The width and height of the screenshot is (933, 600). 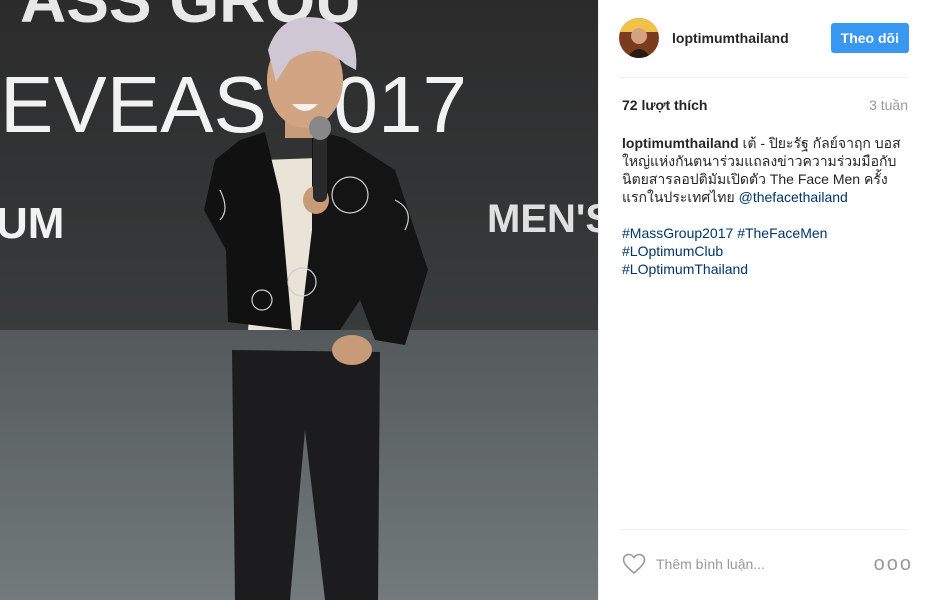 I want to click on comment-bar: Thêm bình luận... ooo, so click(x=767, y=564).